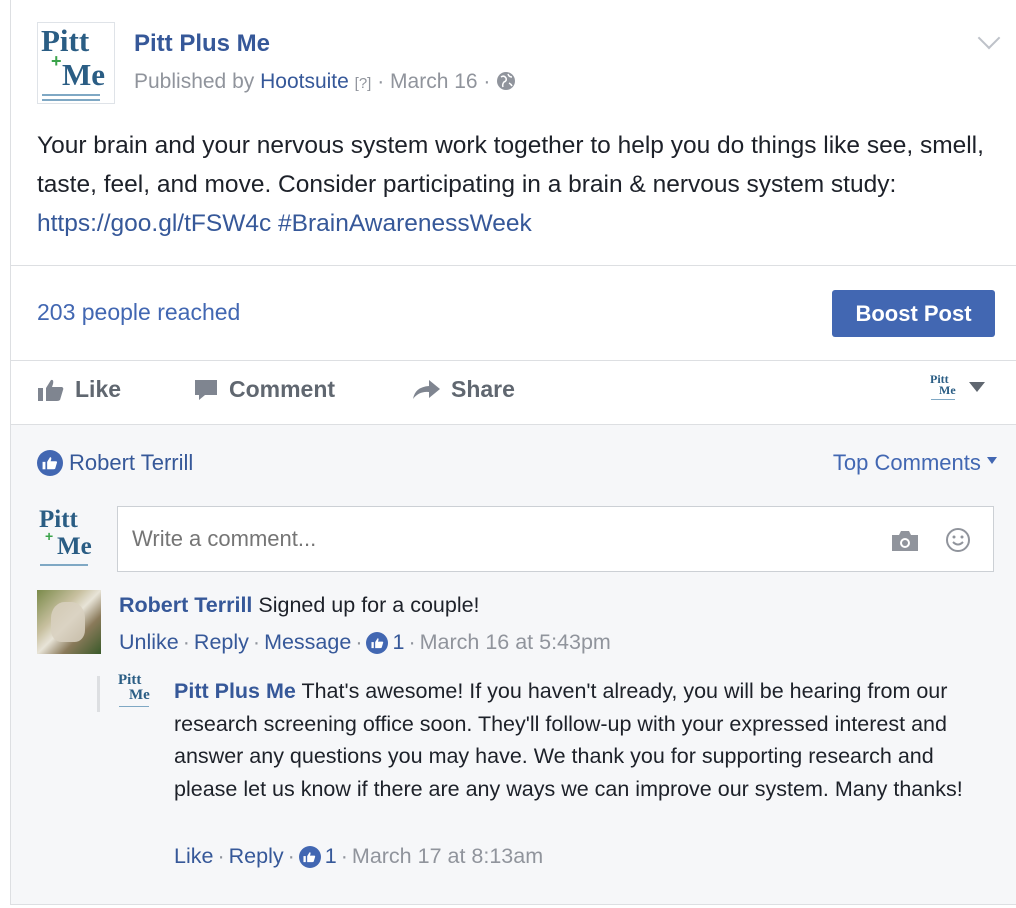  I want to click on comment-icon, so click(206, 389).